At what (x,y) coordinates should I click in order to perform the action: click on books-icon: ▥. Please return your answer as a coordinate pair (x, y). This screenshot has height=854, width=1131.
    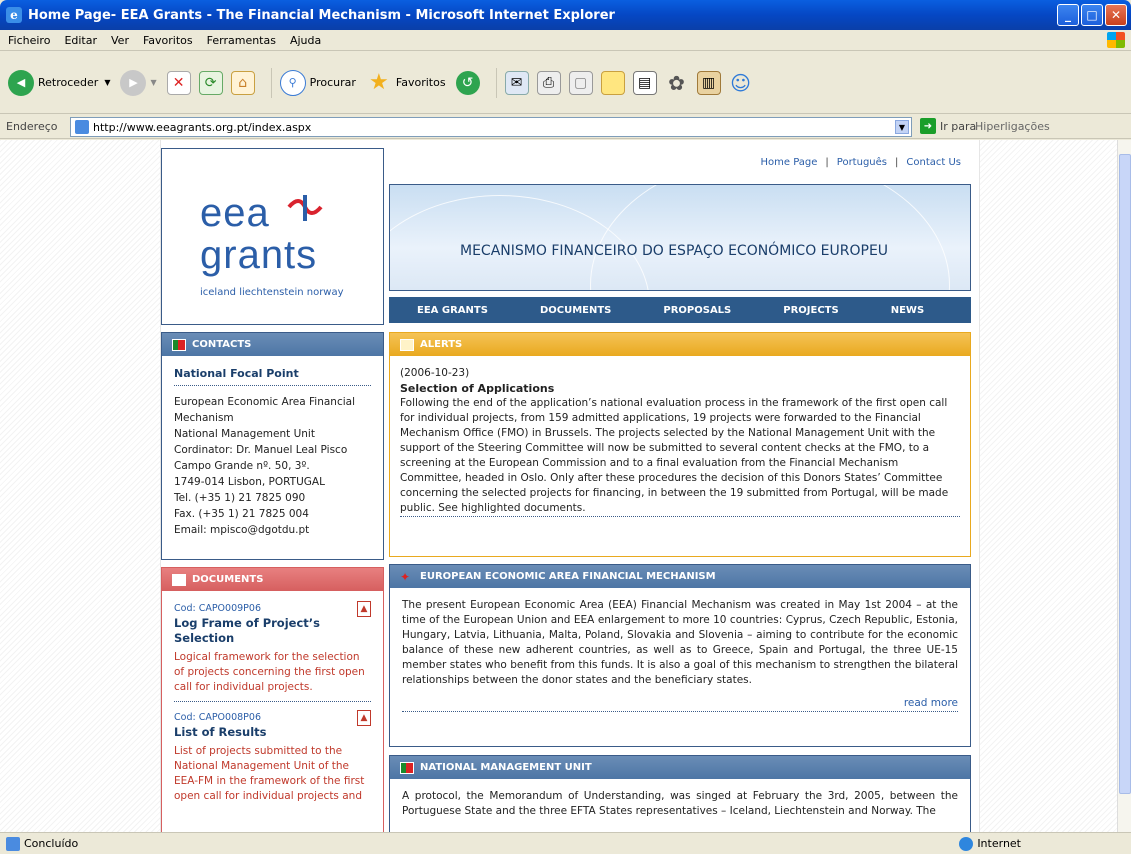
    Looking at the image, I should click on (708, 82).